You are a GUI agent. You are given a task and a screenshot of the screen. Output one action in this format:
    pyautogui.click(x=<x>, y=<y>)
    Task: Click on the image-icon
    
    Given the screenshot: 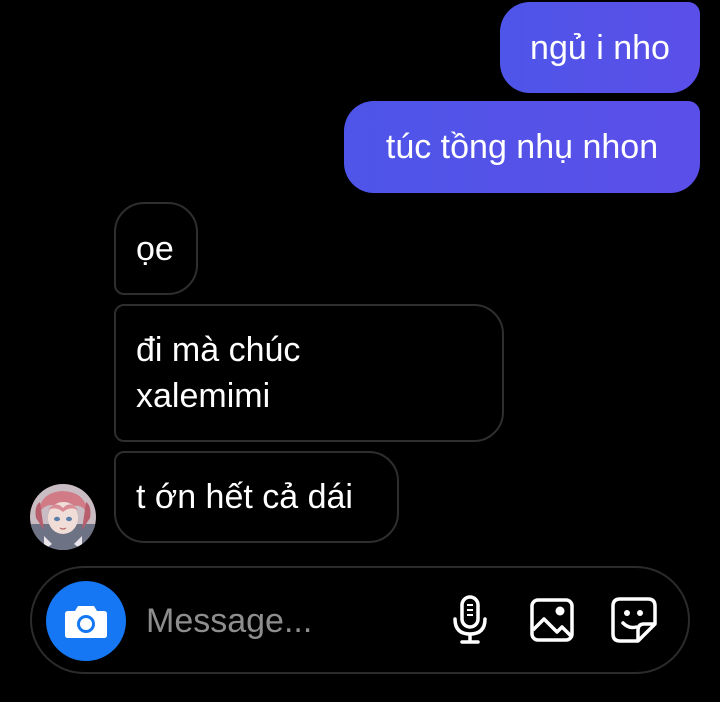 What is the action you would take?
    pyautogui.click(x=552, y=620)
    